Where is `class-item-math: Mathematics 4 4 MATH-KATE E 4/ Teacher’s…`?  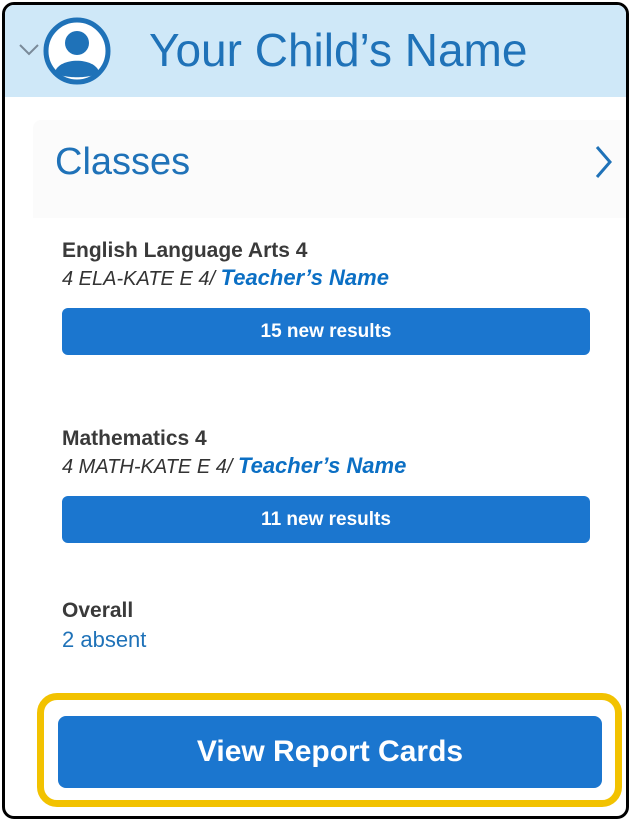
class-item-math: Mathematics 4 4 MATH-KATE E 4/ Teacher’s… is located at coordinates (326, 484).